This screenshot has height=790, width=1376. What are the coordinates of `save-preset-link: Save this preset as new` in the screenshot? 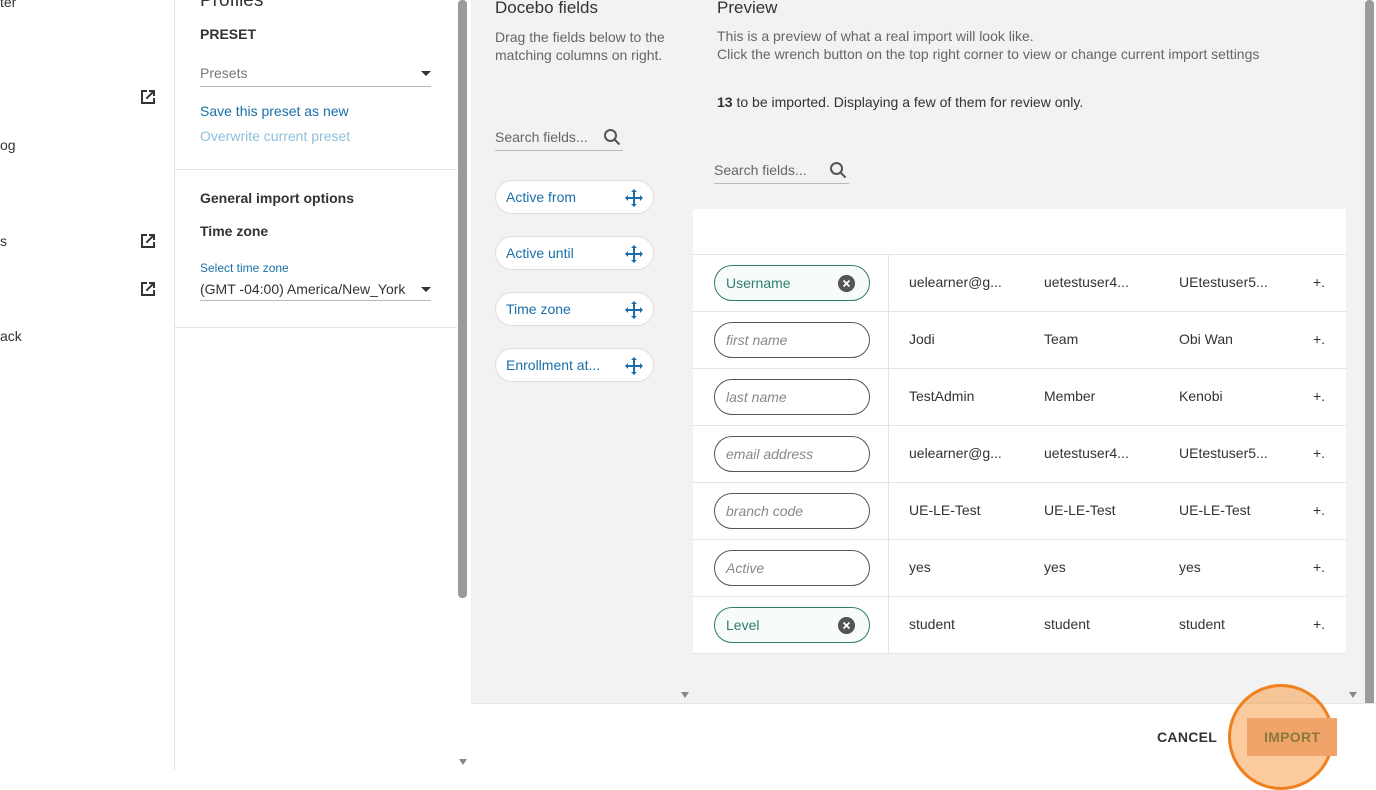 It's located at (274, 111).